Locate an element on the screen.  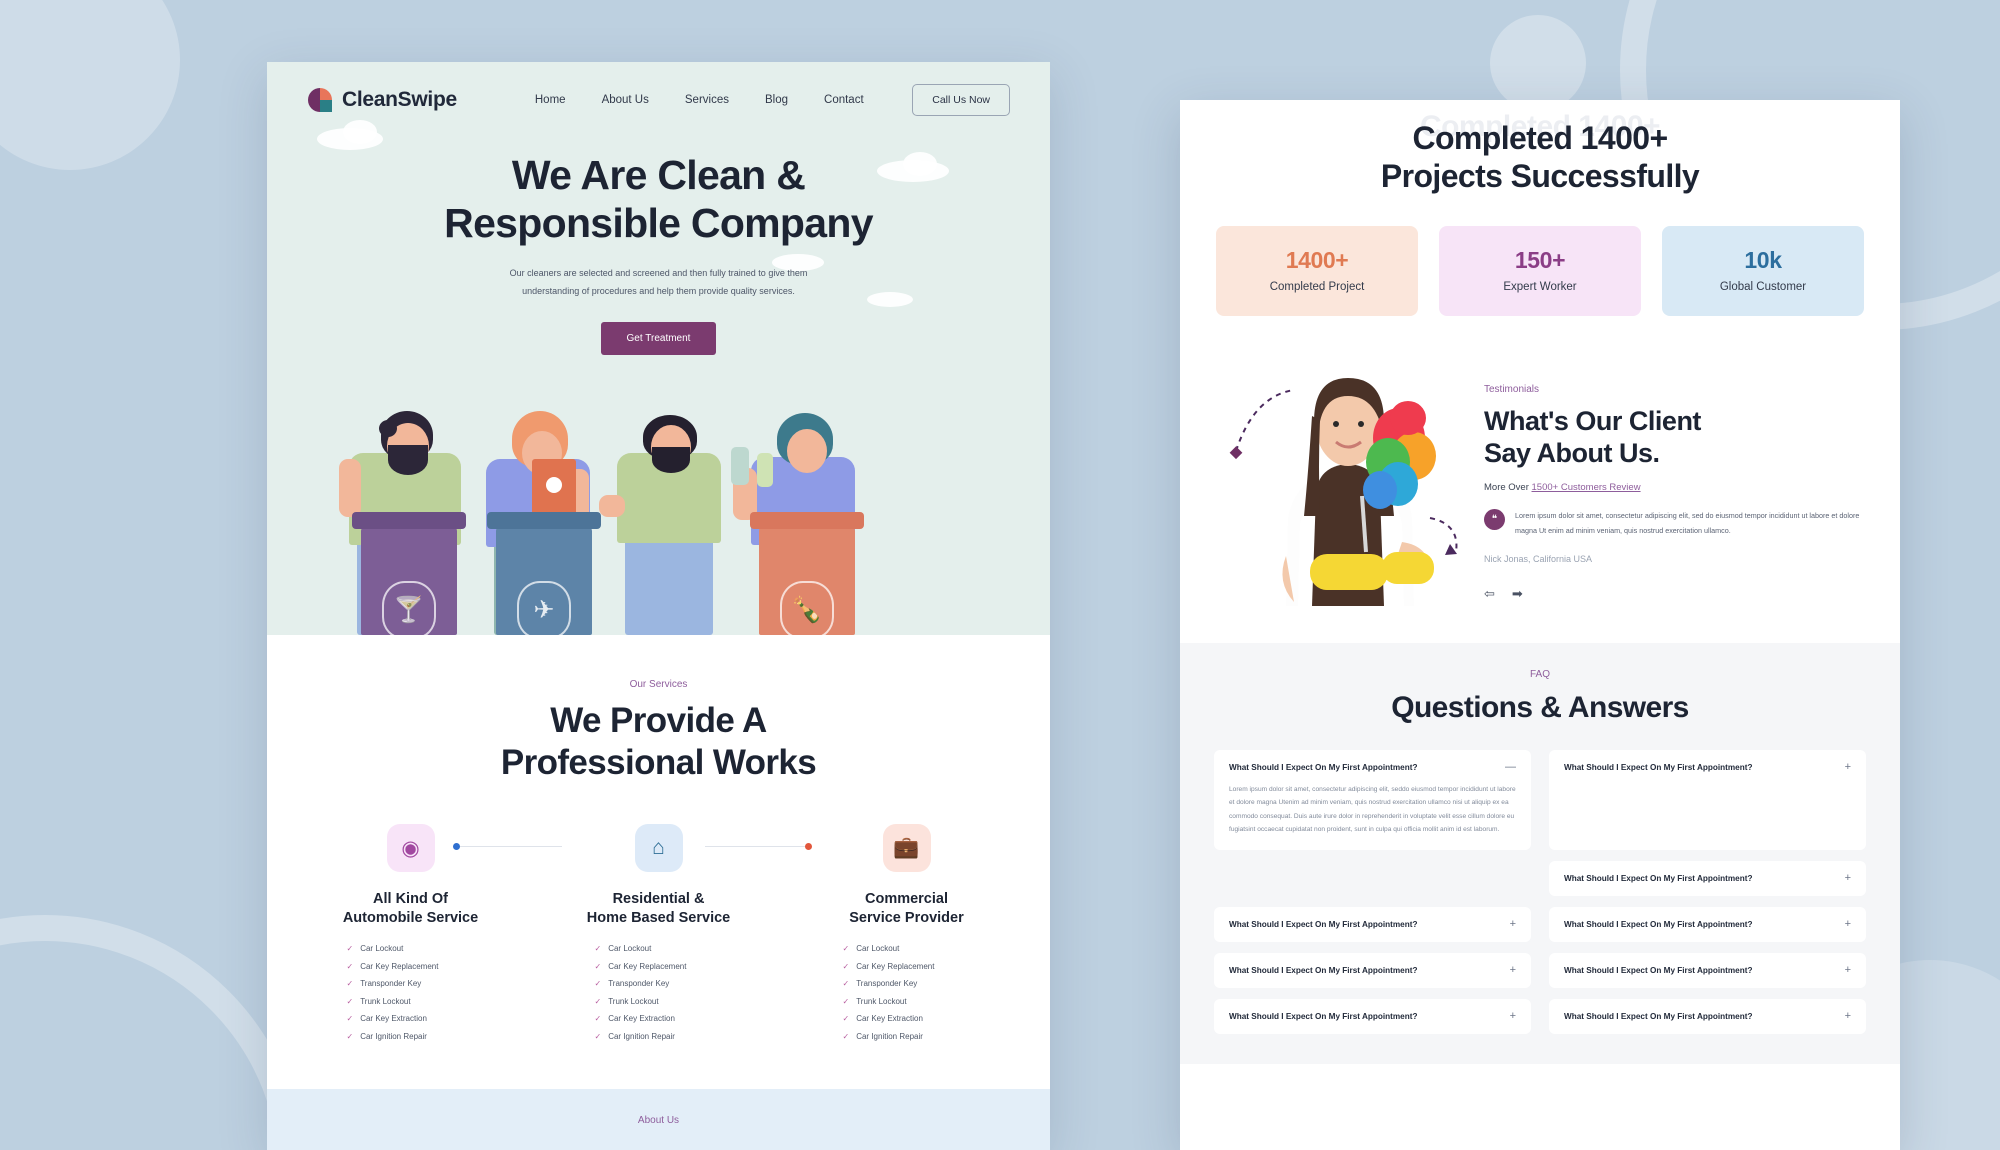
more-over-prefix: More Over is located at coordinates (1508, 488).